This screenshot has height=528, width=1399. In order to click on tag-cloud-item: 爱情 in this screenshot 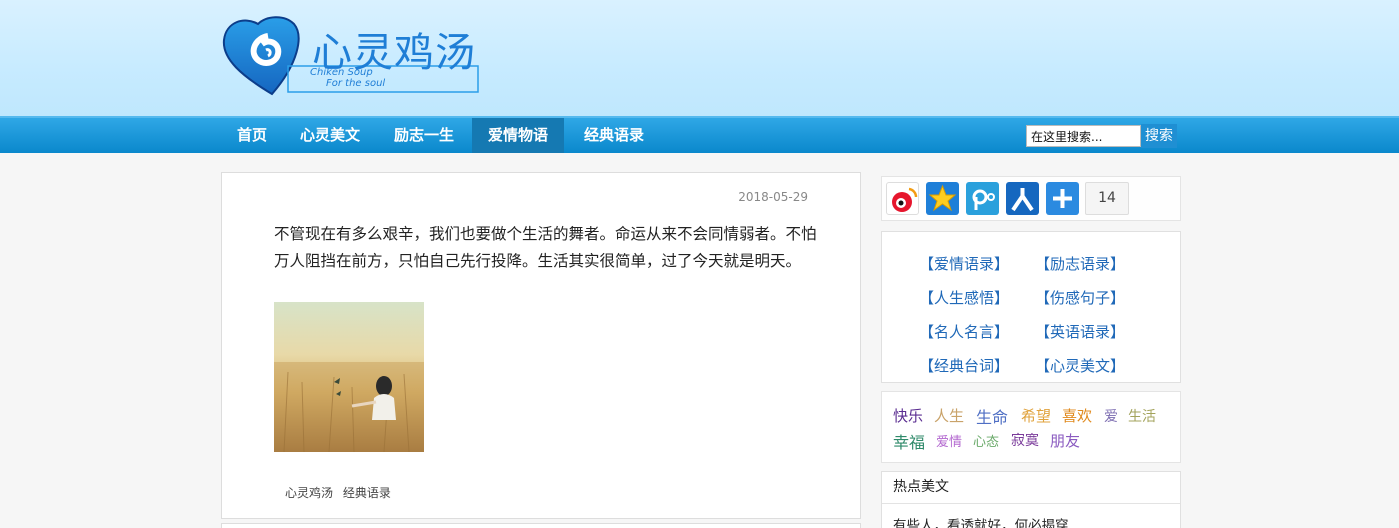, I will do `click(949, 440)`.